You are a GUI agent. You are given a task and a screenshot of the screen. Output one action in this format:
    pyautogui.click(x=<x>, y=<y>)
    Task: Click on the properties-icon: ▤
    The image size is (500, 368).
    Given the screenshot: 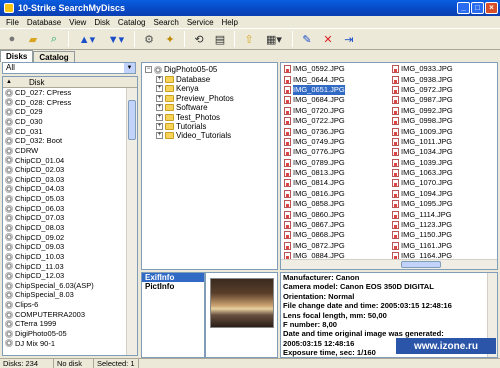 What is the action you would take?
    pyautogui.click(x=220, y=39)
    